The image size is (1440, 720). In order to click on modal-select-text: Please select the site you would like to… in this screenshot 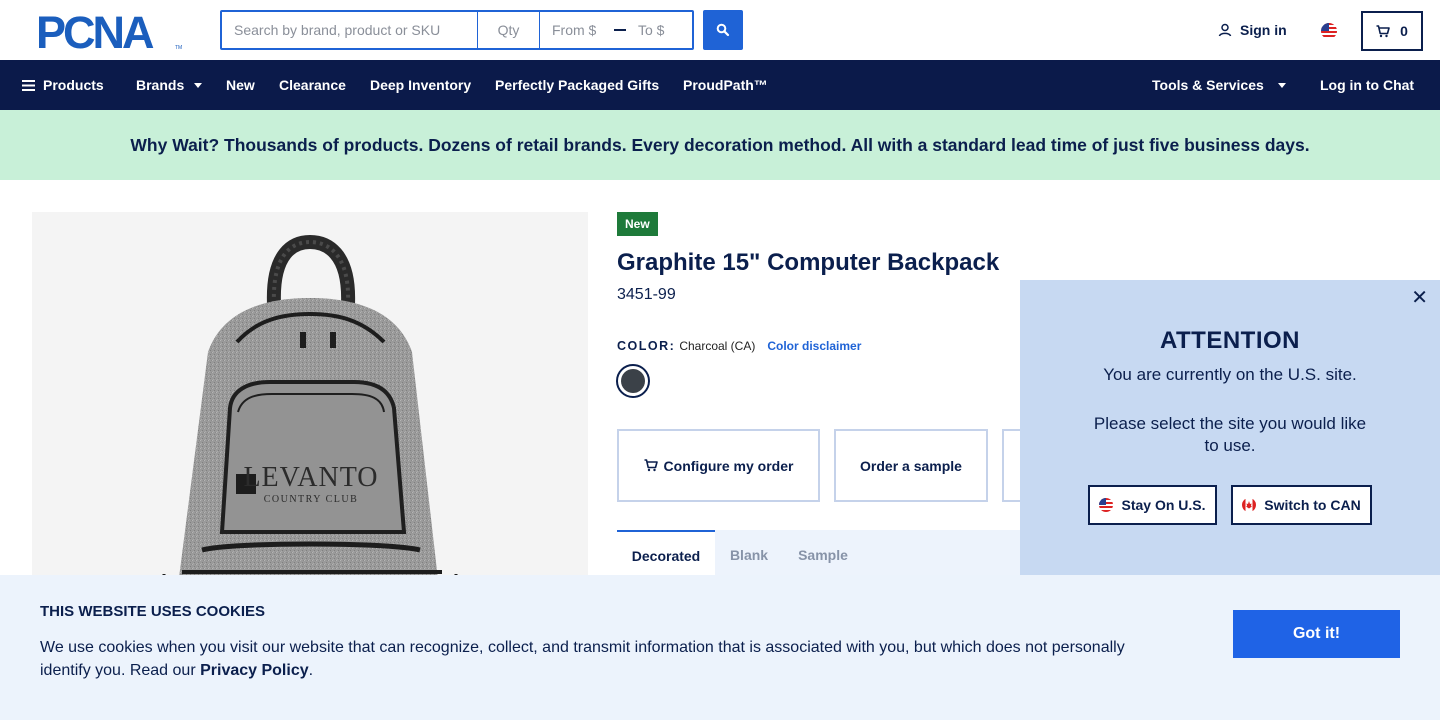, I will do `click(1230, 434)`.